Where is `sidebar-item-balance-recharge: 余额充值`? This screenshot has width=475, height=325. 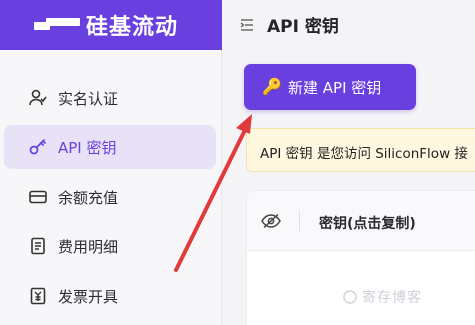 sidebar-item-balance-recharge: 余额充值 is located at coordinates (110, 197).